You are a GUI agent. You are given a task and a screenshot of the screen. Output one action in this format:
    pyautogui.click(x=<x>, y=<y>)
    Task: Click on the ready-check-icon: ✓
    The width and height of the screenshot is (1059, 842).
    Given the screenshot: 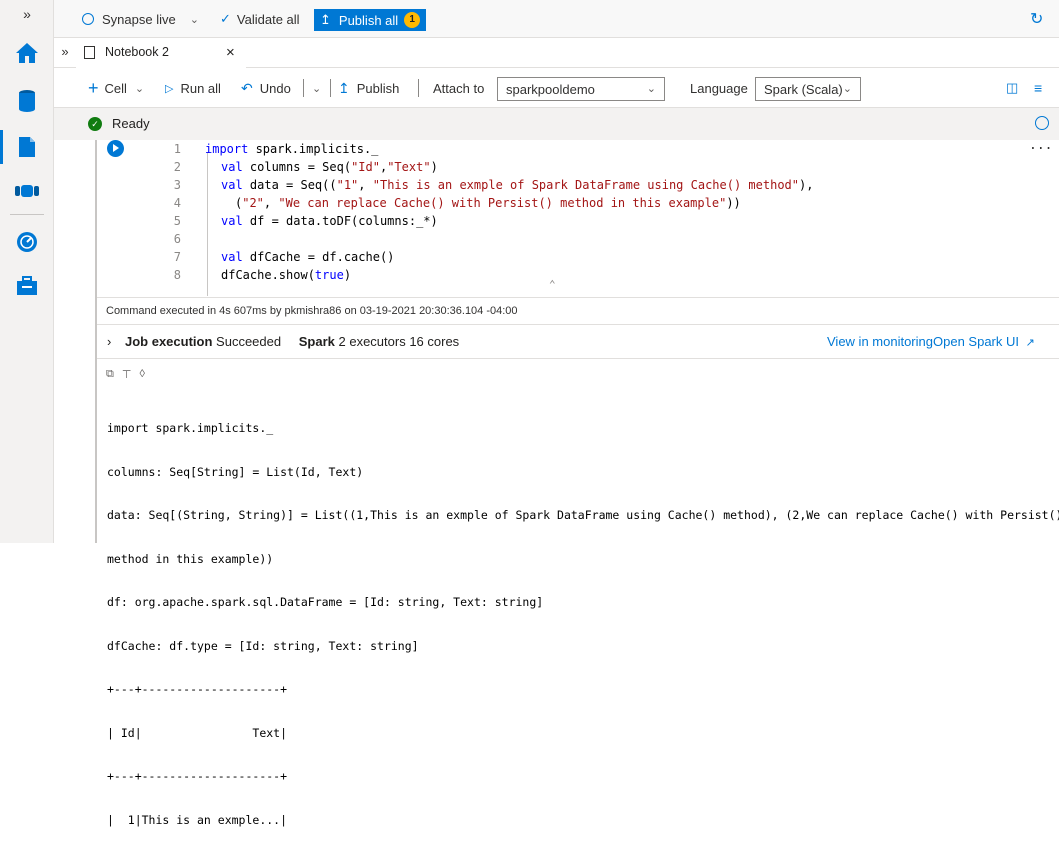 What is the action you would take?
    pyautogui.click(x=95, y=124)
    